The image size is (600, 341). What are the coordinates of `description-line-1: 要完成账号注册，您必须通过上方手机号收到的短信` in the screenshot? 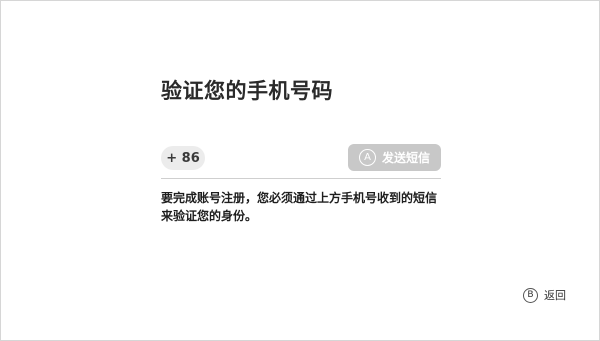 It's located at (299, 198).